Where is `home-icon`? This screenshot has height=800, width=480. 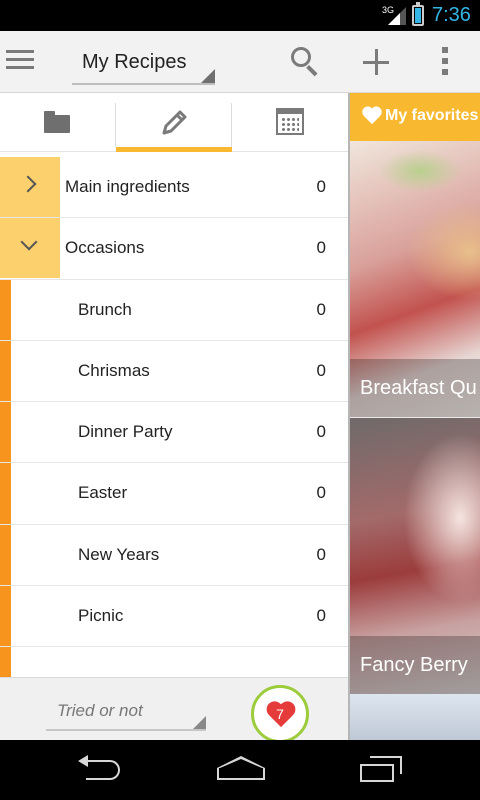
home-icon is located at coordinates (241, 770).